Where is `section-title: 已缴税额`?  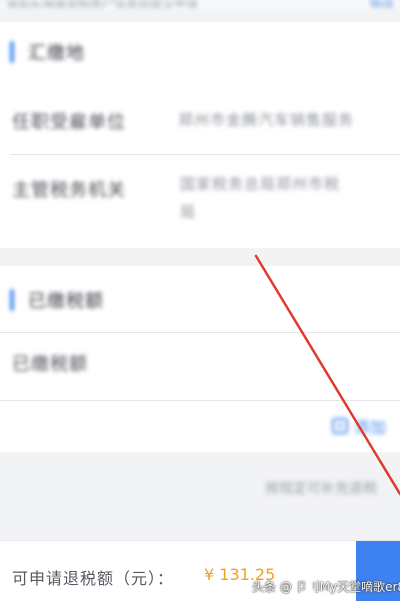
section-title: 已缴税额 is located at coordinates (66, 301).